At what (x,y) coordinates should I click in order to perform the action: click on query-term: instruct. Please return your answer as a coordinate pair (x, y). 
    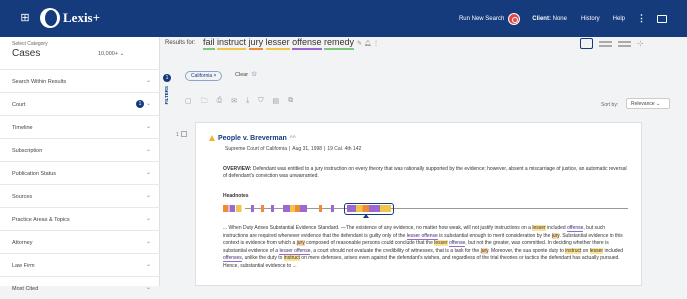
    Looking at the image, I should click on (232, 43).